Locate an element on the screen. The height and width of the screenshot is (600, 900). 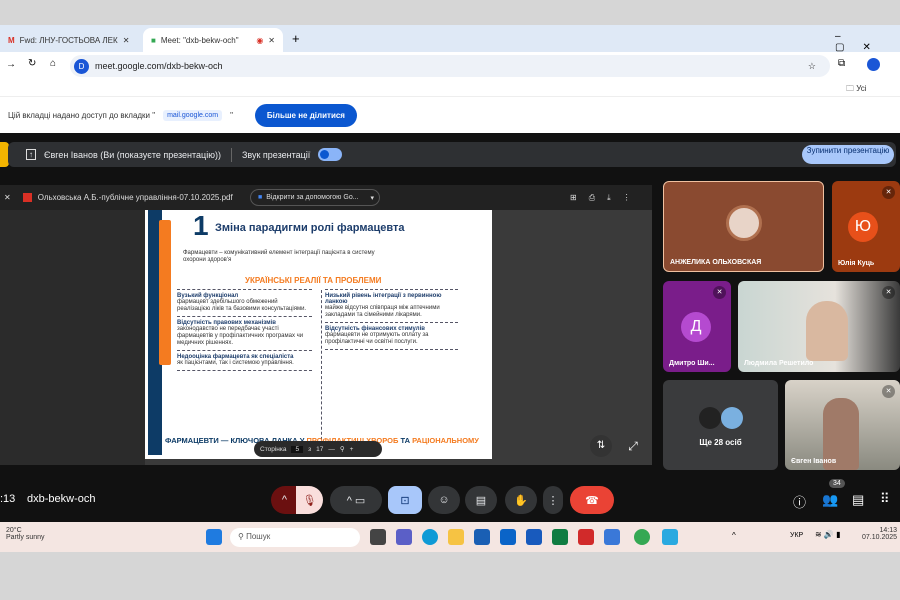
mic-toggle-button: 🎙 is located at coordinates (309, 500).